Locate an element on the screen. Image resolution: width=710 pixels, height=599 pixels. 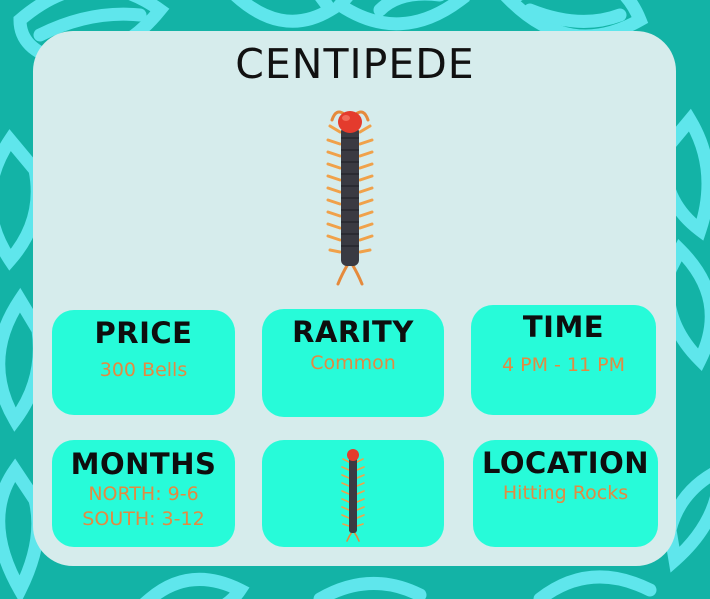
rarity-value: Common is located at coordinates (353, 363).